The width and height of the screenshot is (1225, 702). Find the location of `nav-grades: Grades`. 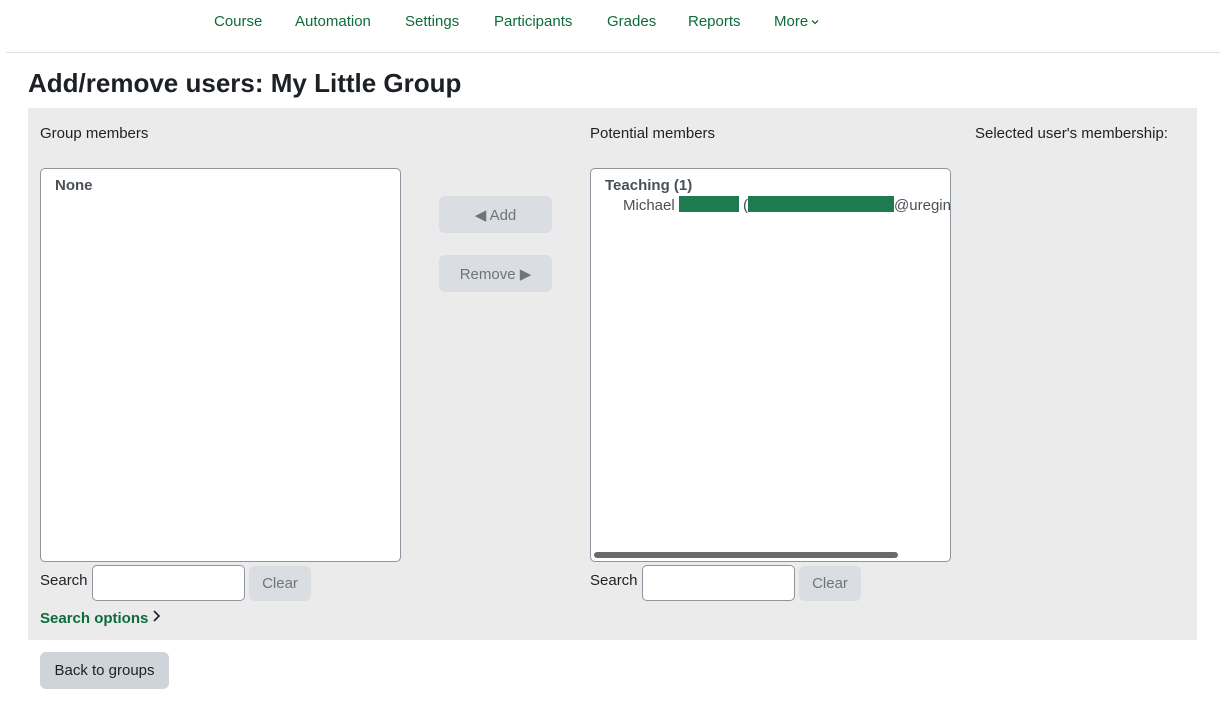

nav-grades: Grades is located at coordinates (631, 21).